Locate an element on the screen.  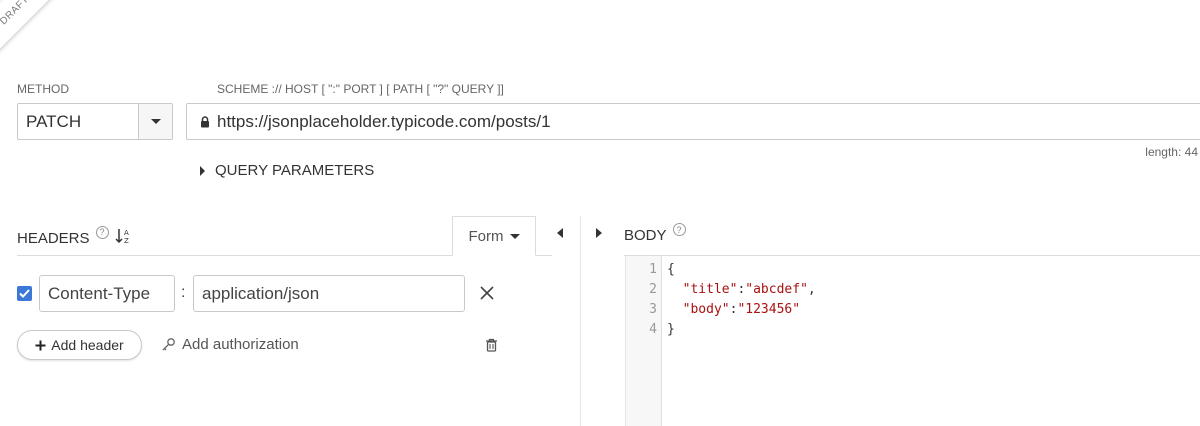
code-text: } is located at coordinates (671, 329).